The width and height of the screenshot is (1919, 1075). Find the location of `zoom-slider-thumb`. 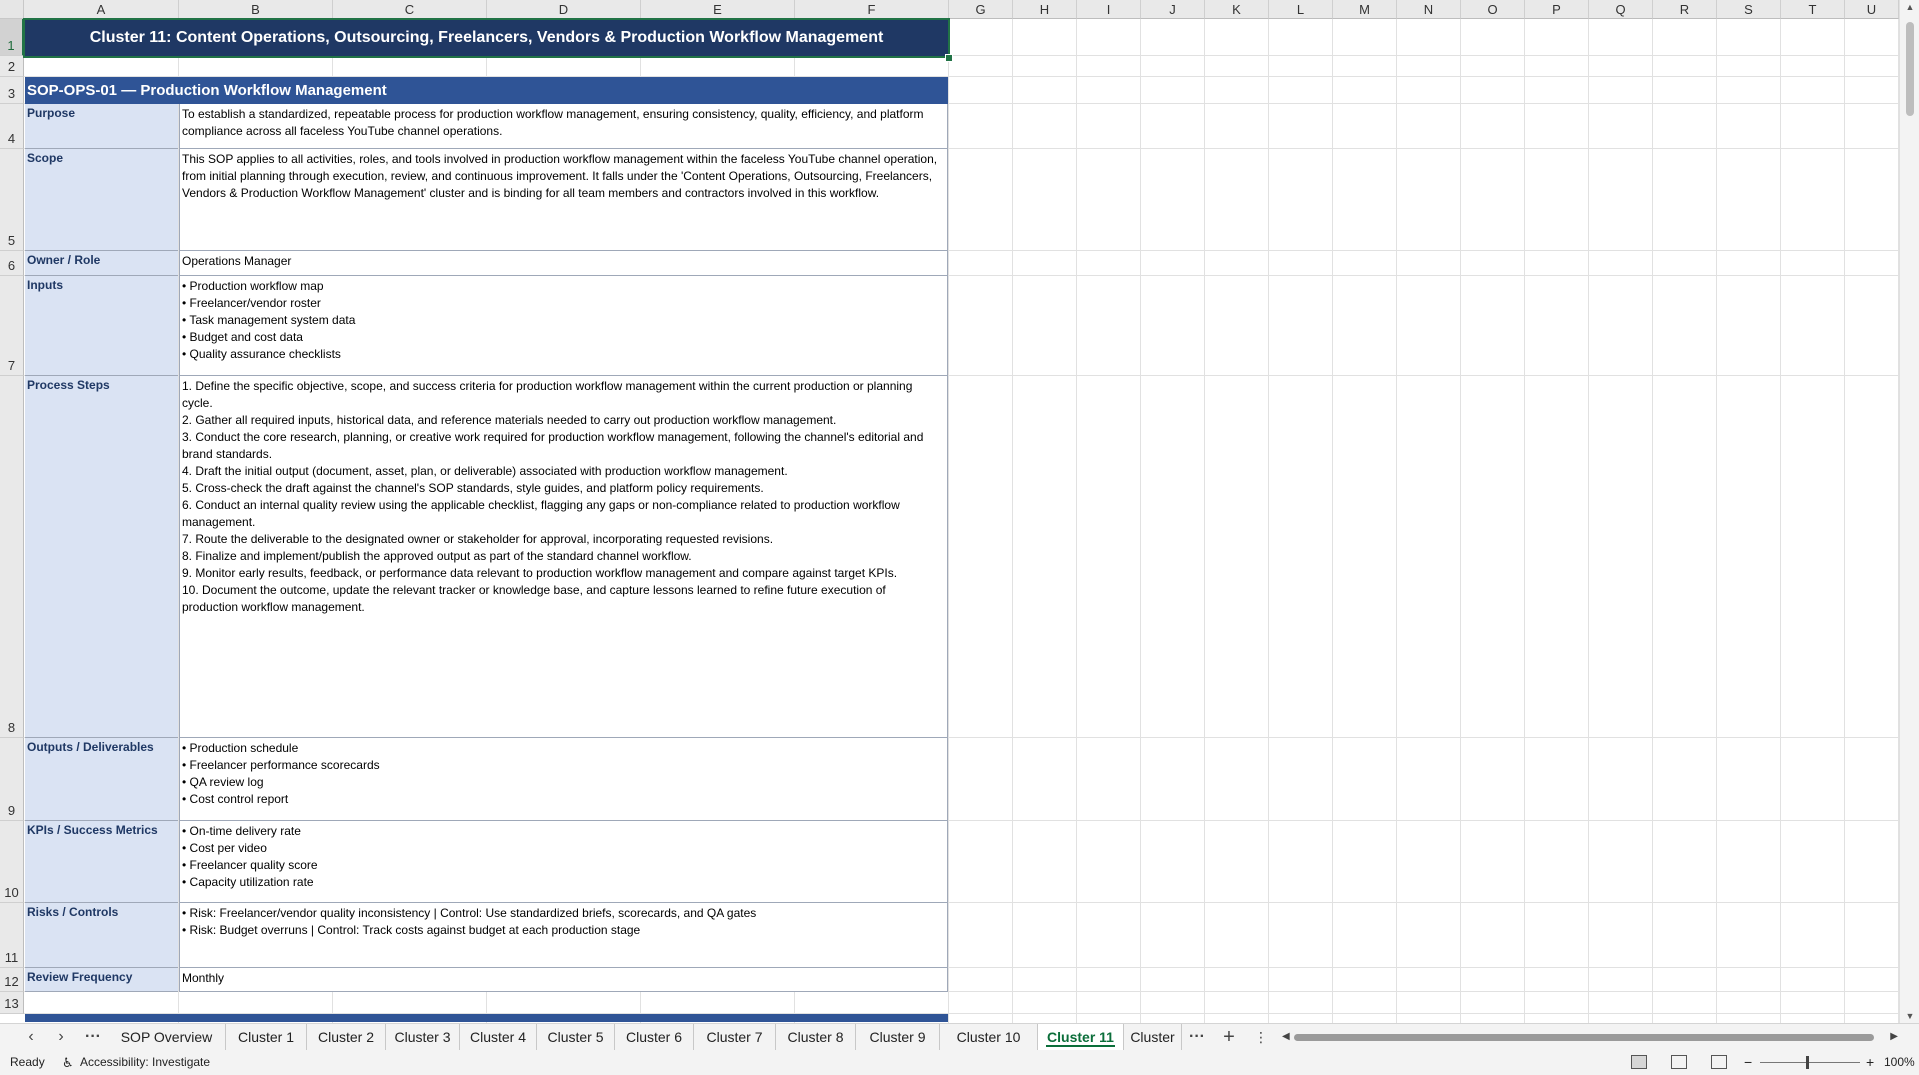

zoom-slider-thumb is located at coordinates (1807, 1062).